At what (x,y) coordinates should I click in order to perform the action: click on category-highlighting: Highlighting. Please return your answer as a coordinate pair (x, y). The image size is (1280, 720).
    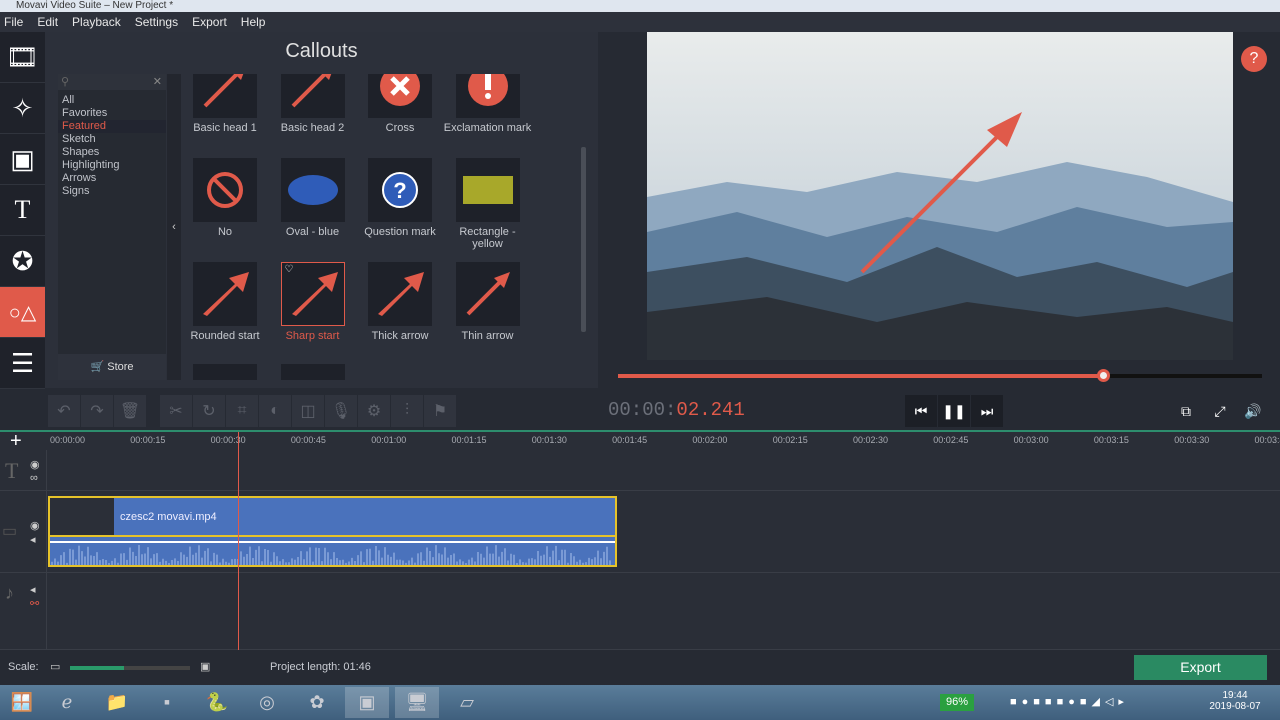
    Looking at the image, I should click on (112, 165).